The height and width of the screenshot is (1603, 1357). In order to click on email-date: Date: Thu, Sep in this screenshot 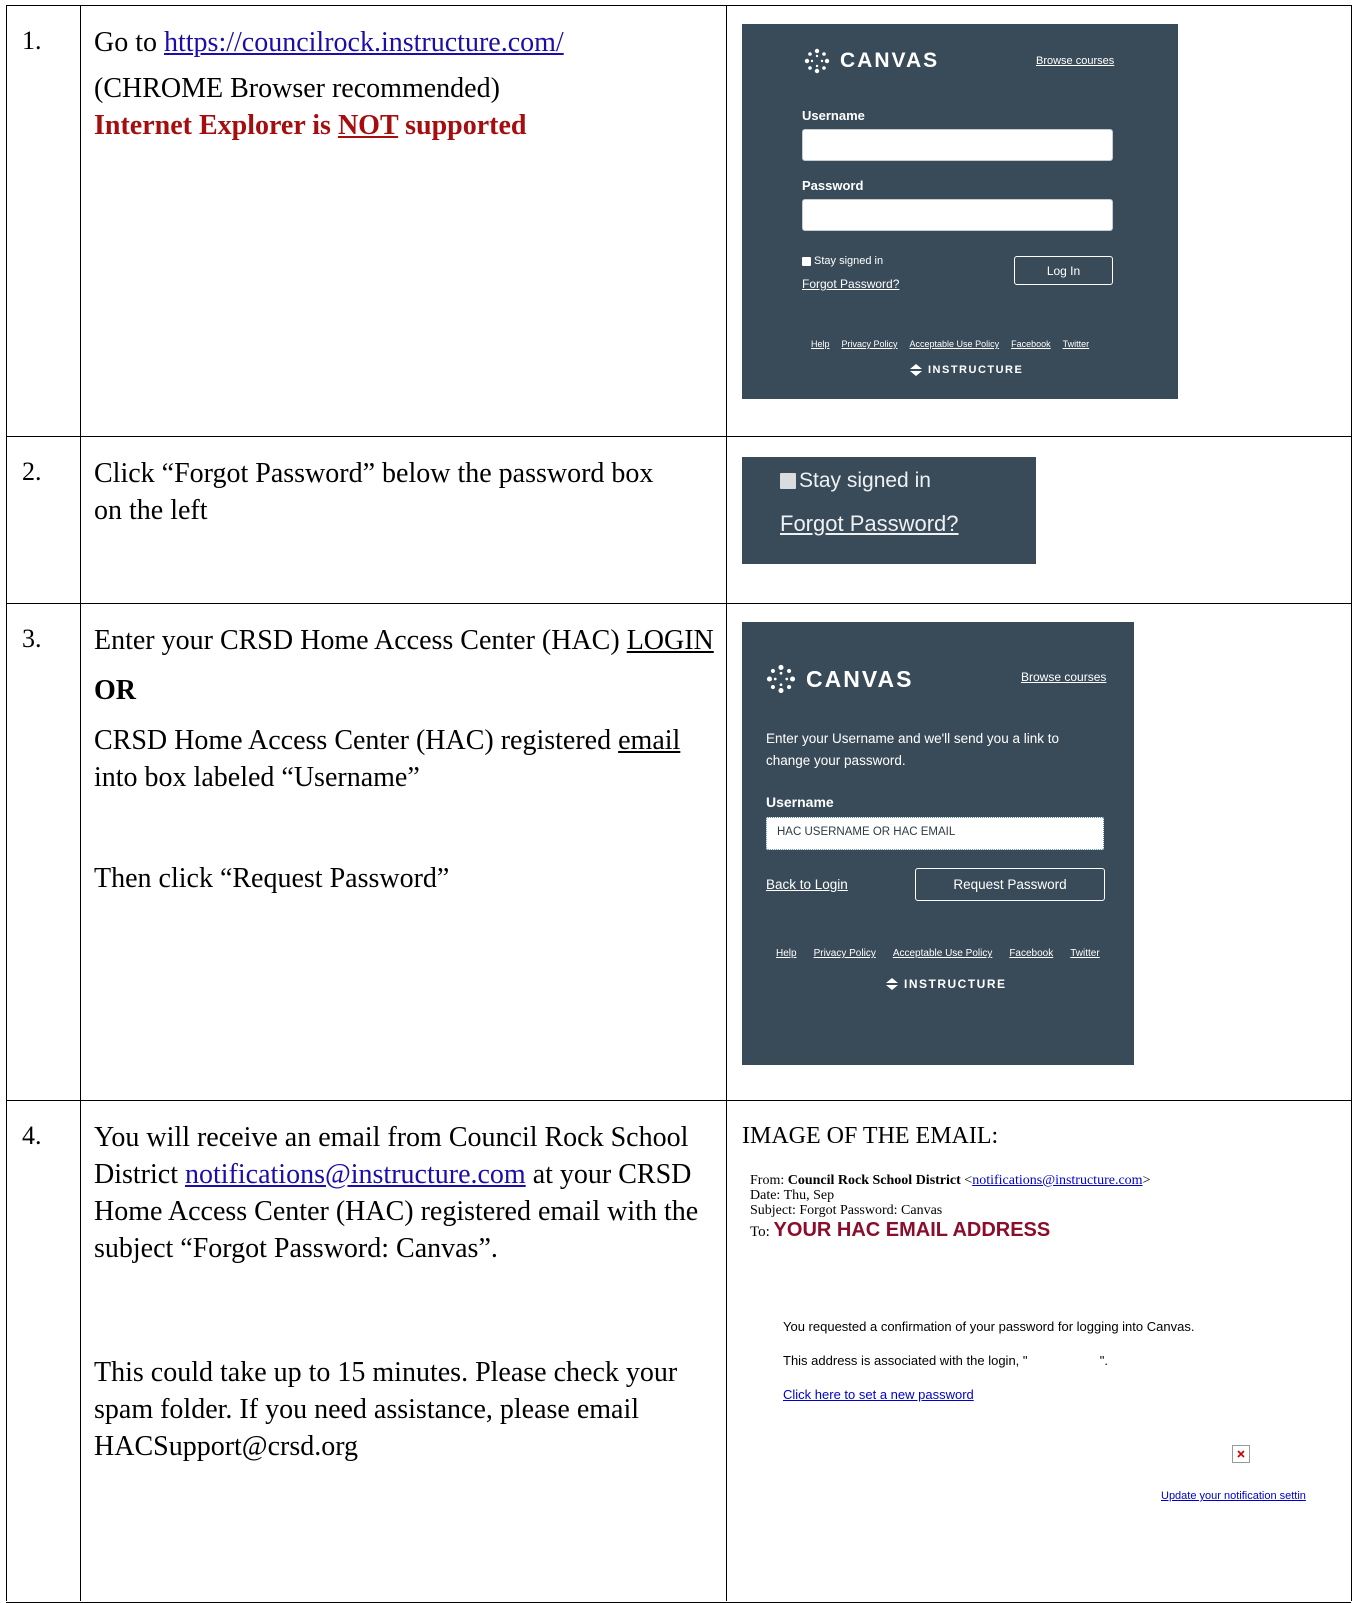, I will do `click(792, 1195)`.